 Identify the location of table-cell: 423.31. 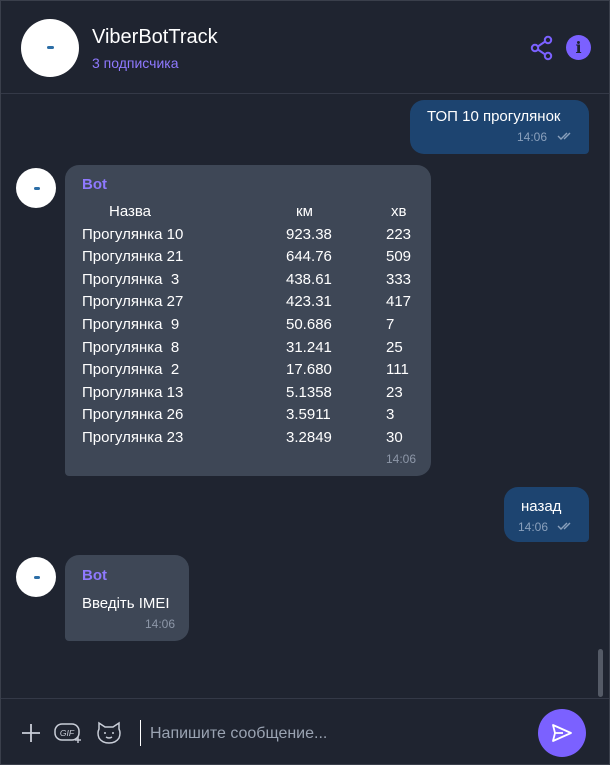
(309, 302).